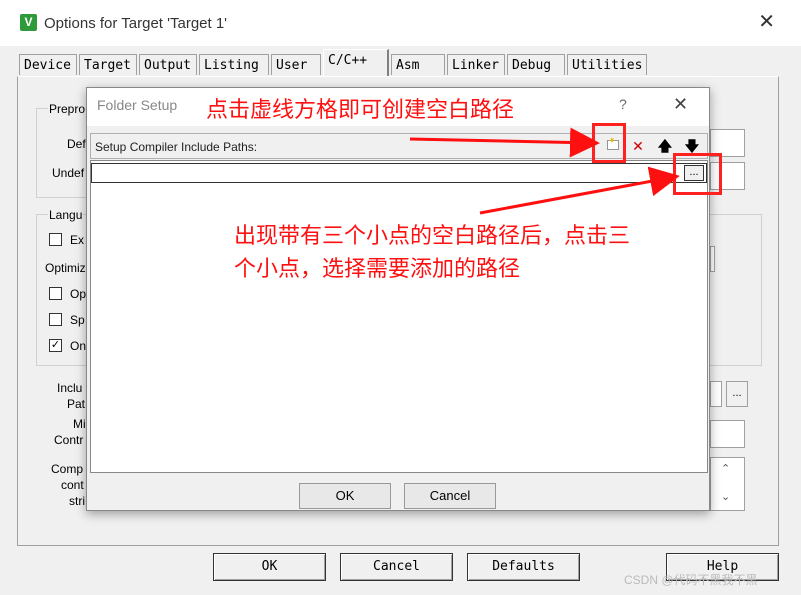  Describe the element at coordinates (579, 190) in the screenshot. I see `arrow-to-ellipsis` at that location.